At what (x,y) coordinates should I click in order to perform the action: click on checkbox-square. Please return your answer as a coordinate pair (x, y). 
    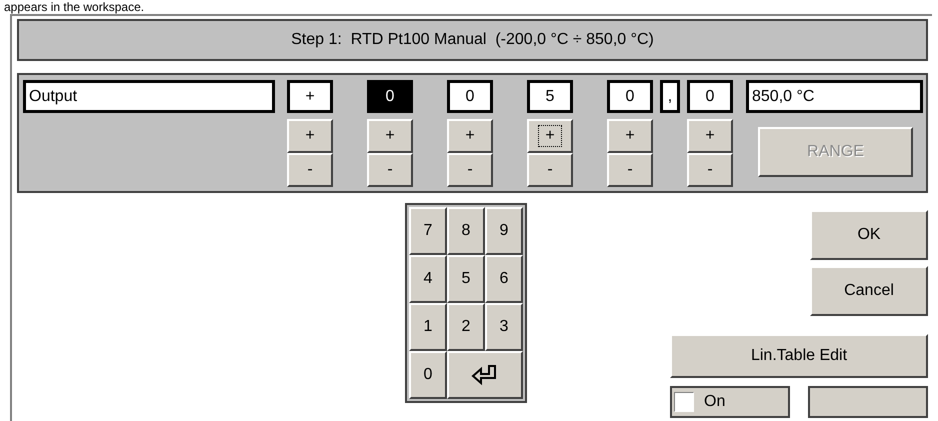
    Looking at the image, I should click on (684, 402).